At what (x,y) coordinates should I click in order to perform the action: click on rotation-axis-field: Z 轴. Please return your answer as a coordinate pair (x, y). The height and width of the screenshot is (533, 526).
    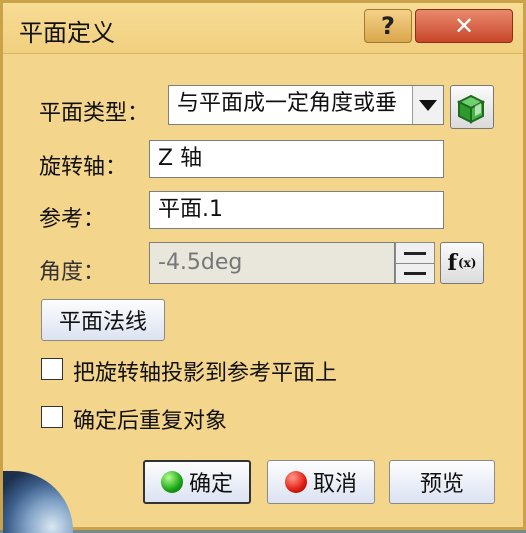
    Looking at the image, I should click on (296, 159).